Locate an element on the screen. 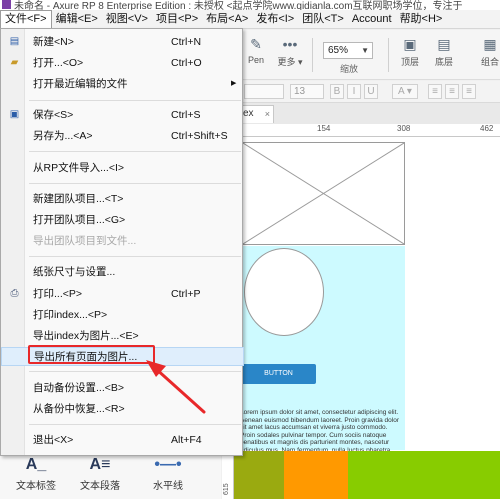 The height and width of the screenshot is (499, 500). menu-help: 帮助<H> is located at coordinates (421, 19).